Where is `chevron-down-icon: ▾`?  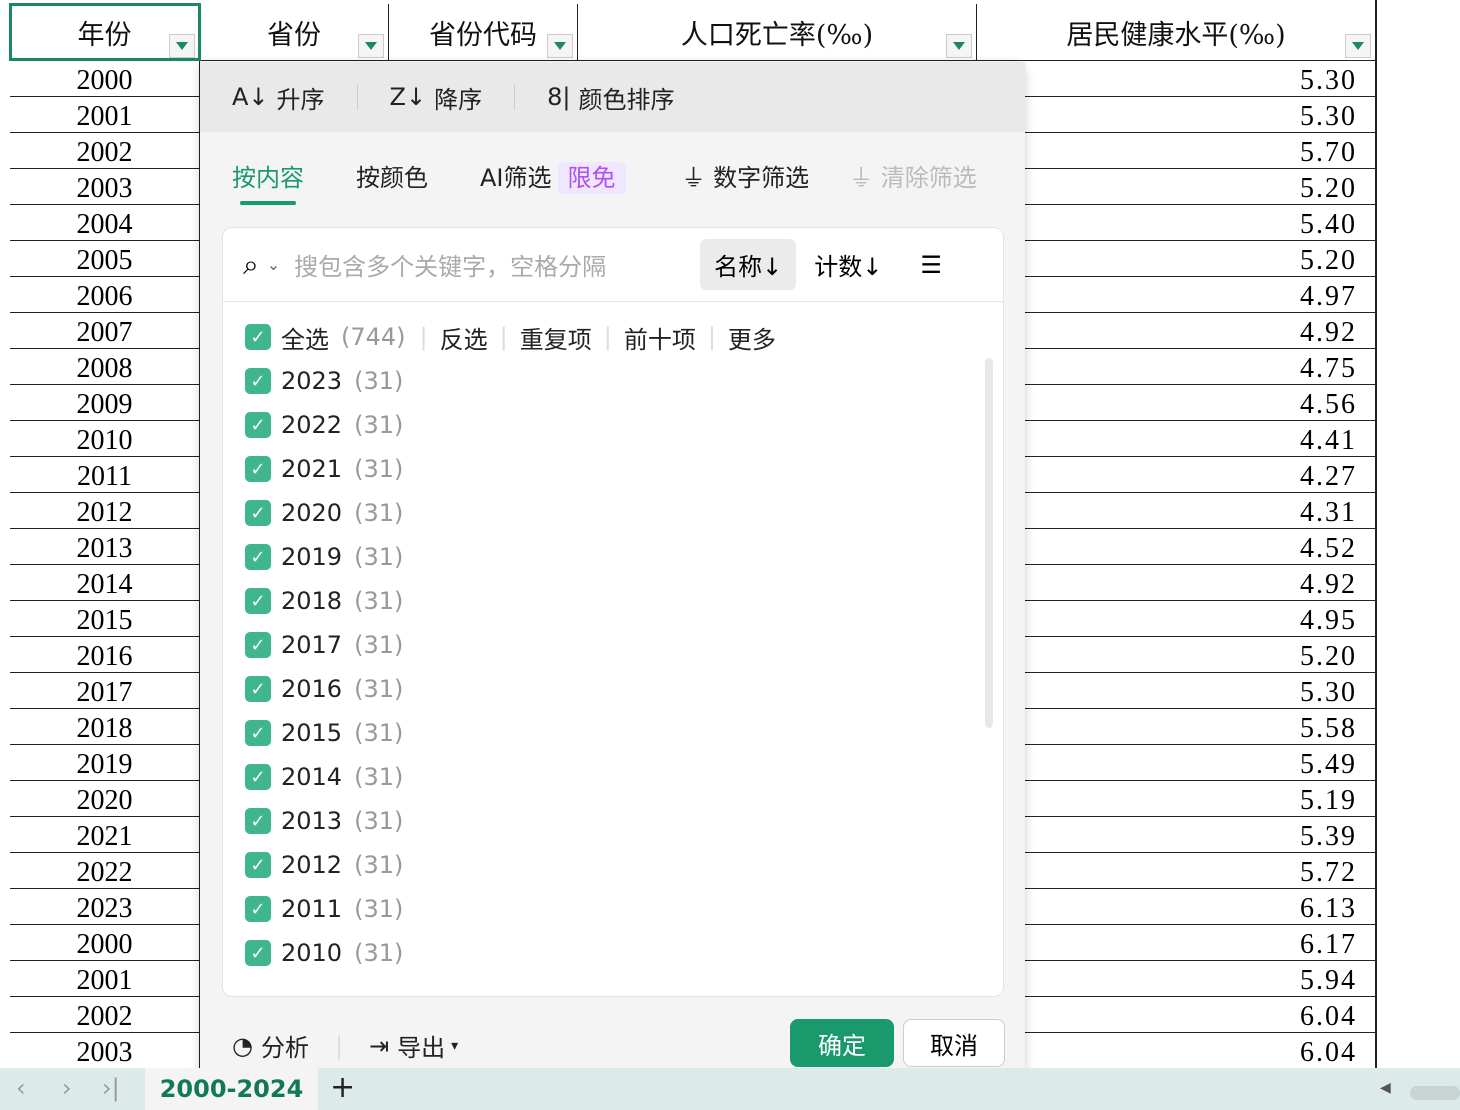 chevron-down-icon: ▾ is located at coordinates (454, 1046).